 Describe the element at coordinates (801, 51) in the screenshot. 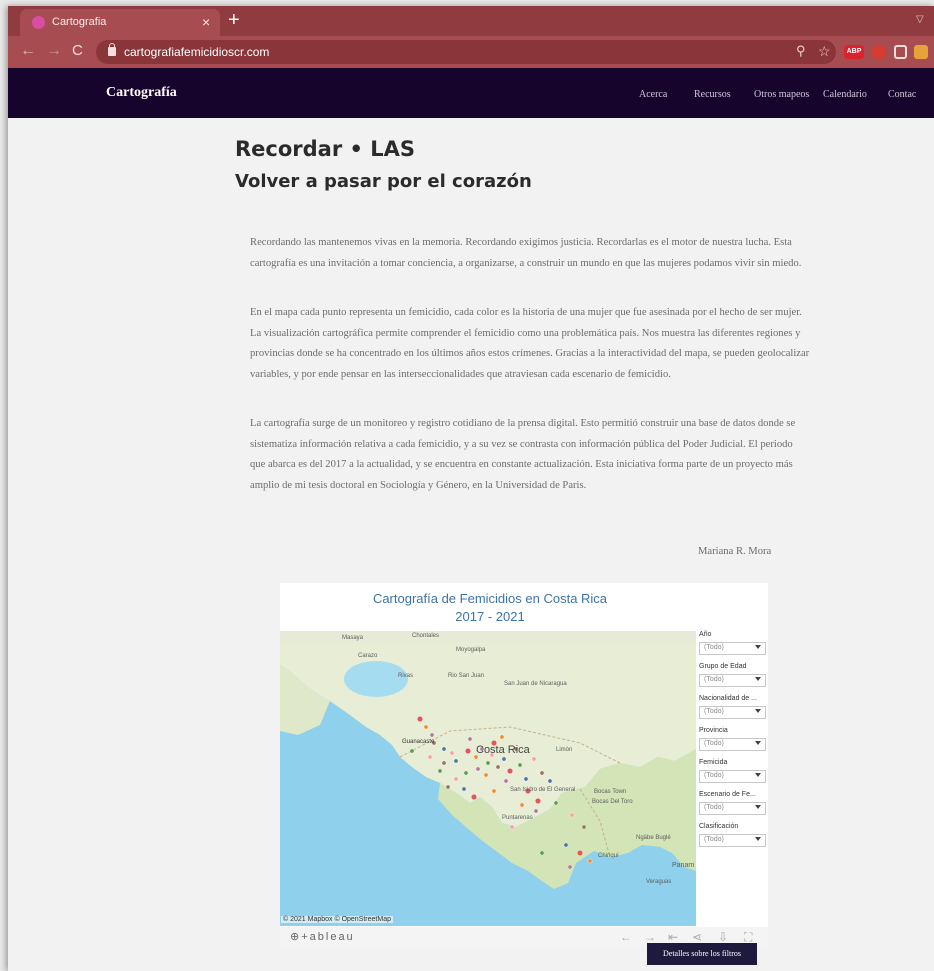

I see `zoom-icon: ⚲` at that location.